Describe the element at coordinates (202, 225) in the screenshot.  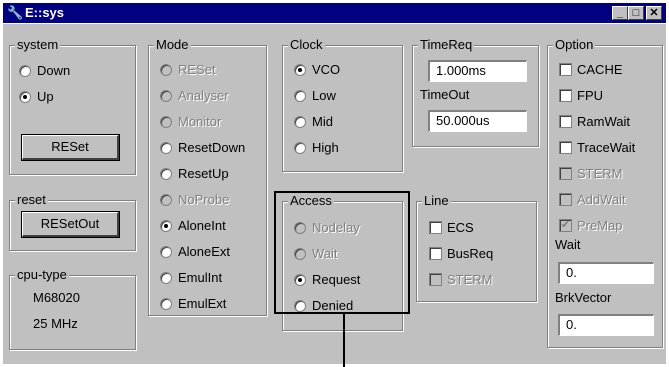
I see `radio-label: AloneInt` at that location.